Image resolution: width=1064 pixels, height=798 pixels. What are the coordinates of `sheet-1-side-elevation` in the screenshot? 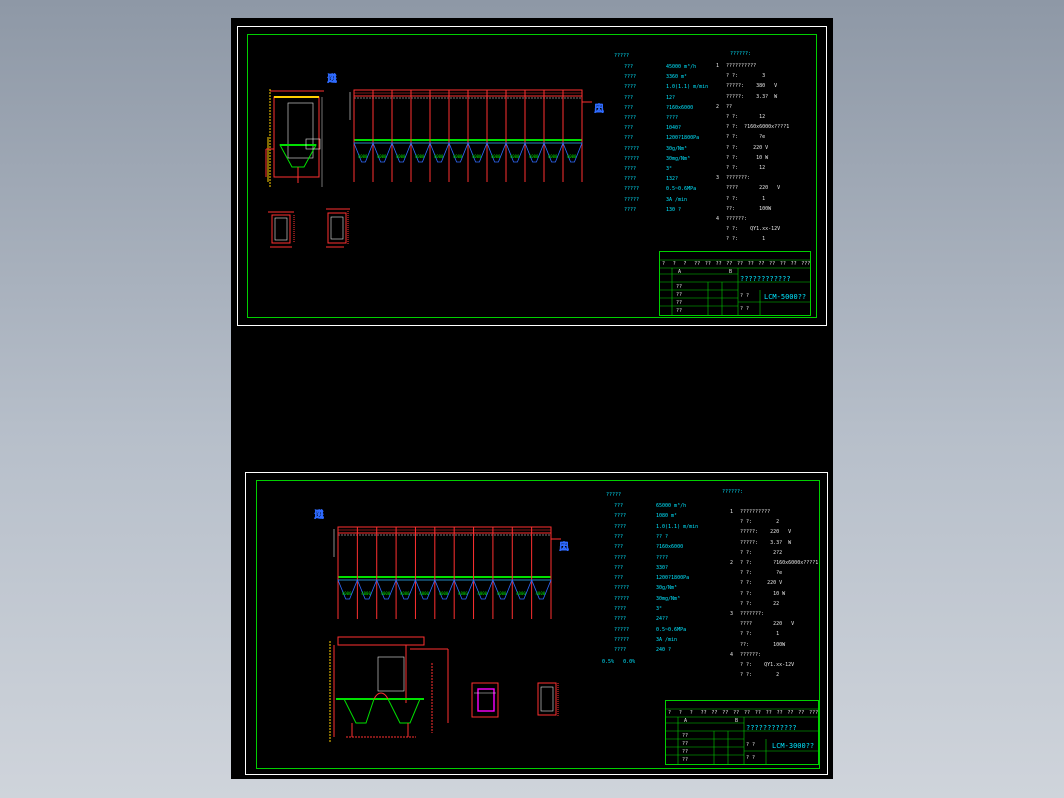 It's located at (294, 138).